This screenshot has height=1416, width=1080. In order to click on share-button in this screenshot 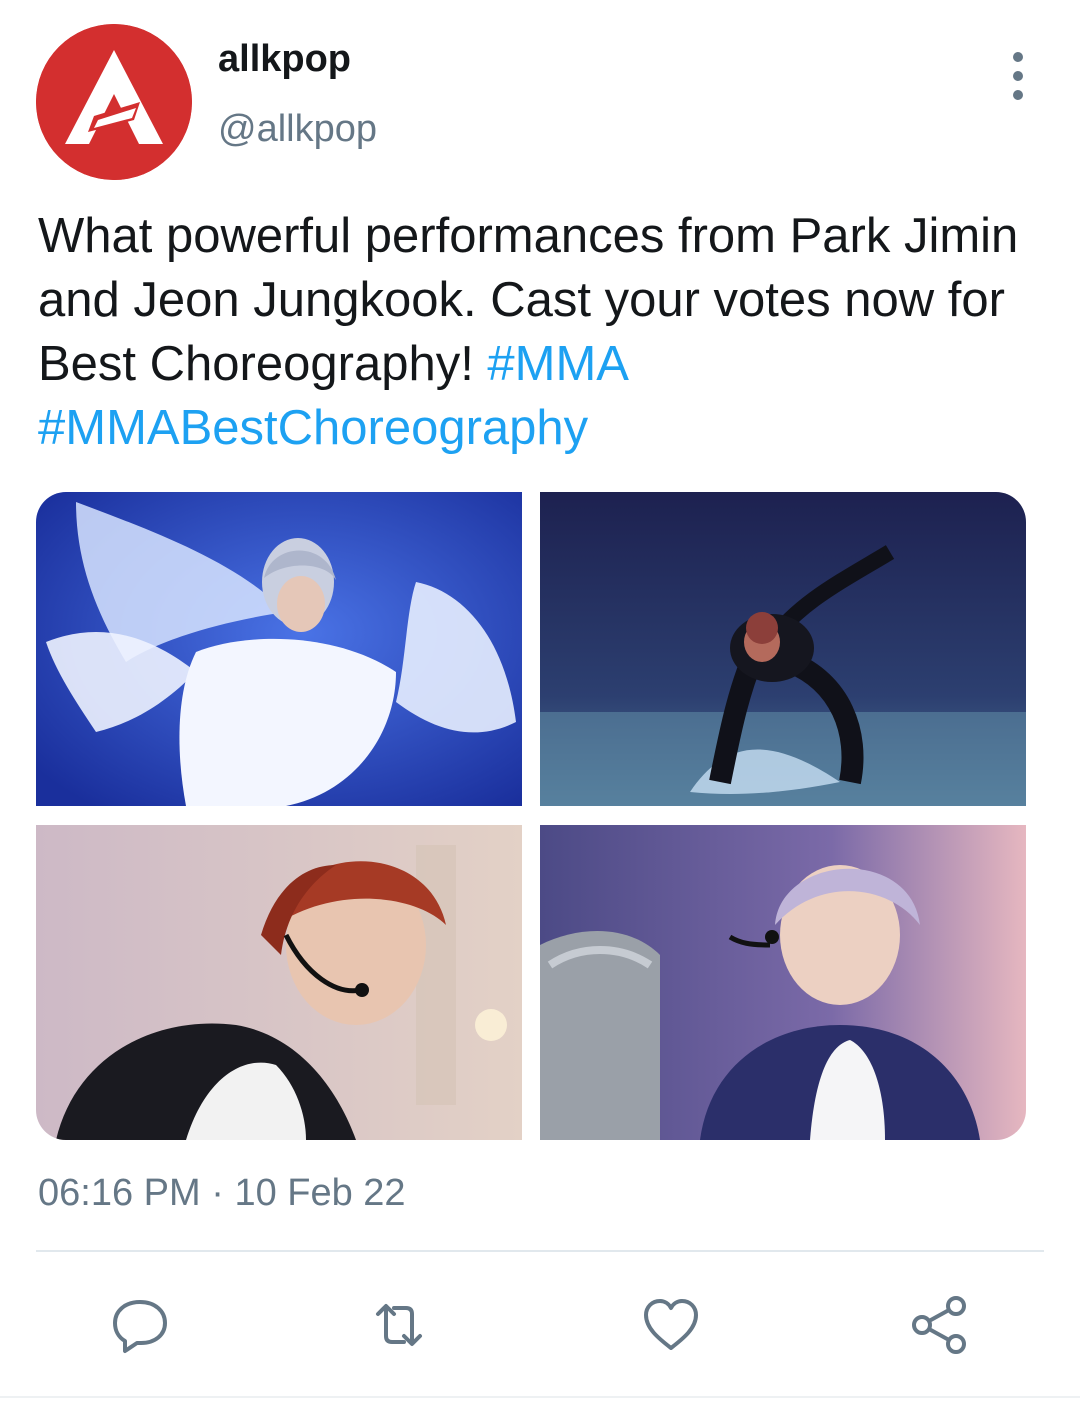, I will do `click(939, 1325)`.